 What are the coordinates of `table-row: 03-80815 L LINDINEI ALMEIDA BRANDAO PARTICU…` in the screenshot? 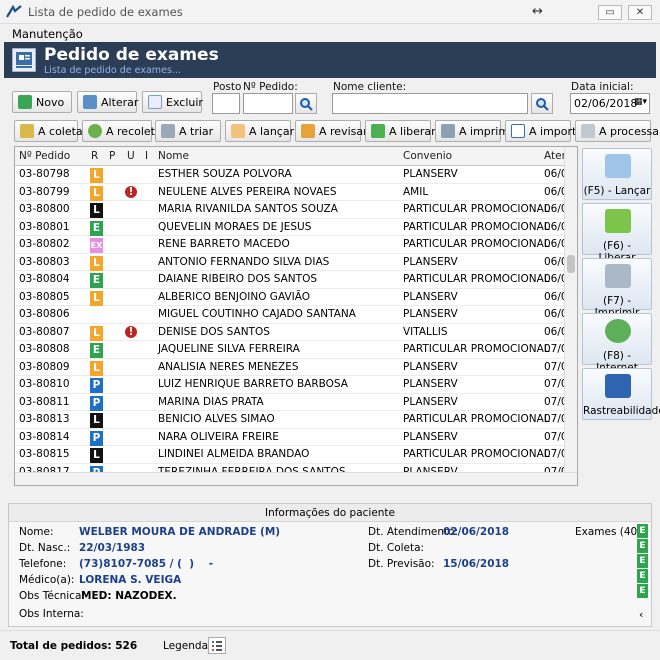 It's located at (296, 455).